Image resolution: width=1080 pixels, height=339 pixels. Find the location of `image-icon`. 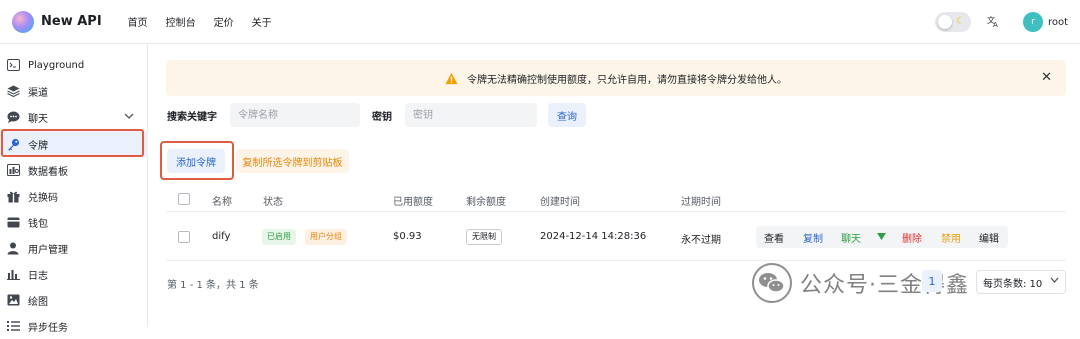

image-icon is located at coordinates (13, 300).